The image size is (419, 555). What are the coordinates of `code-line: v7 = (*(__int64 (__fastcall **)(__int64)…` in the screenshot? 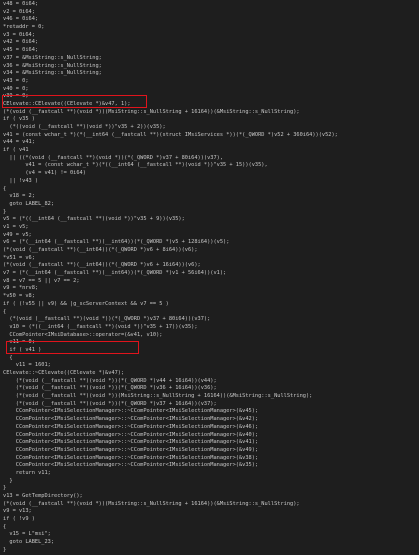 It's located at (115, 273).